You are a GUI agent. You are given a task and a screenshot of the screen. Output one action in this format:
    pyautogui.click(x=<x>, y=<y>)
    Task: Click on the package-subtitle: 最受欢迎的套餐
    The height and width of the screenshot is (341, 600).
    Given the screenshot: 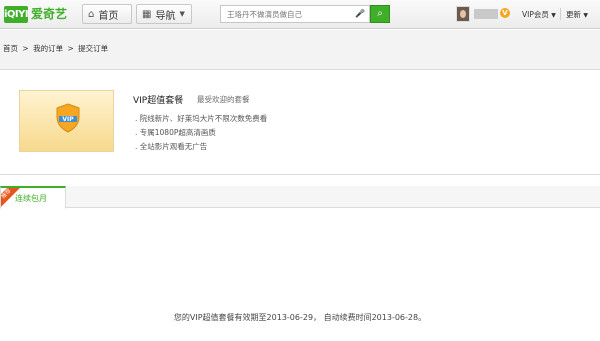 What is the action you would take?
    pyautogui.click(x=223, y=99)
    